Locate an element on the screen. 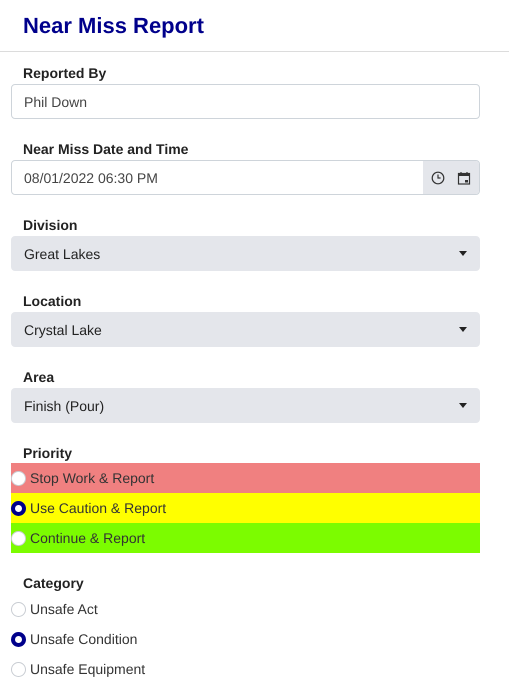  dropdown: Finish (Pour) is located at coordinates (245, 405).